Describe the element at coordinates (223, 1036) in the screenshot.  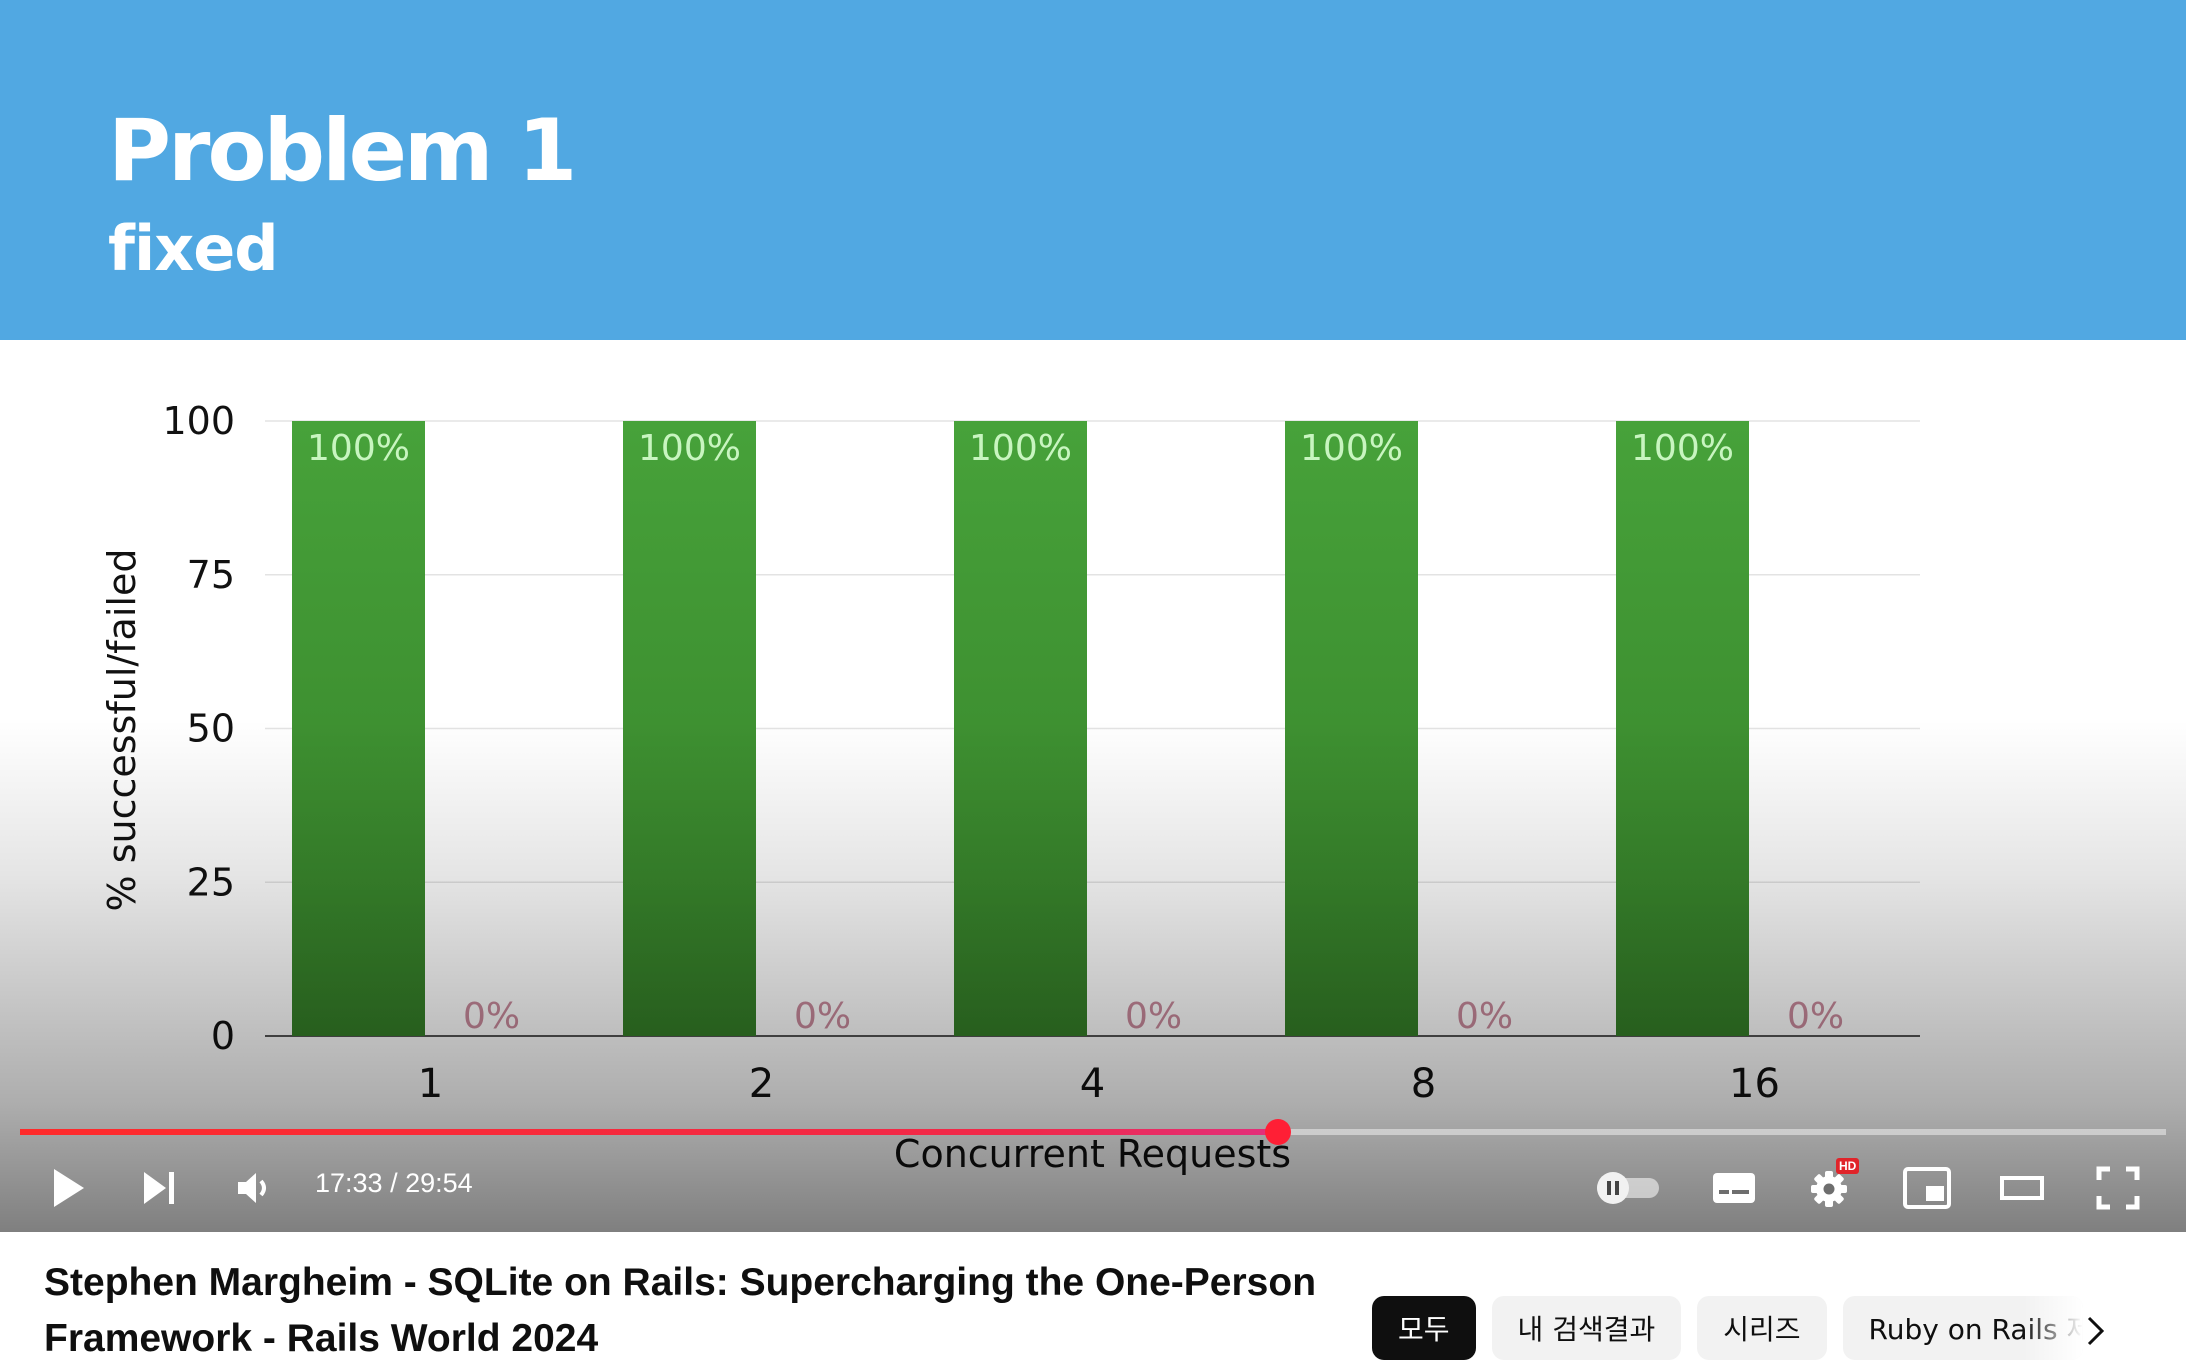
I see `y-tick-label: 0` at that location.